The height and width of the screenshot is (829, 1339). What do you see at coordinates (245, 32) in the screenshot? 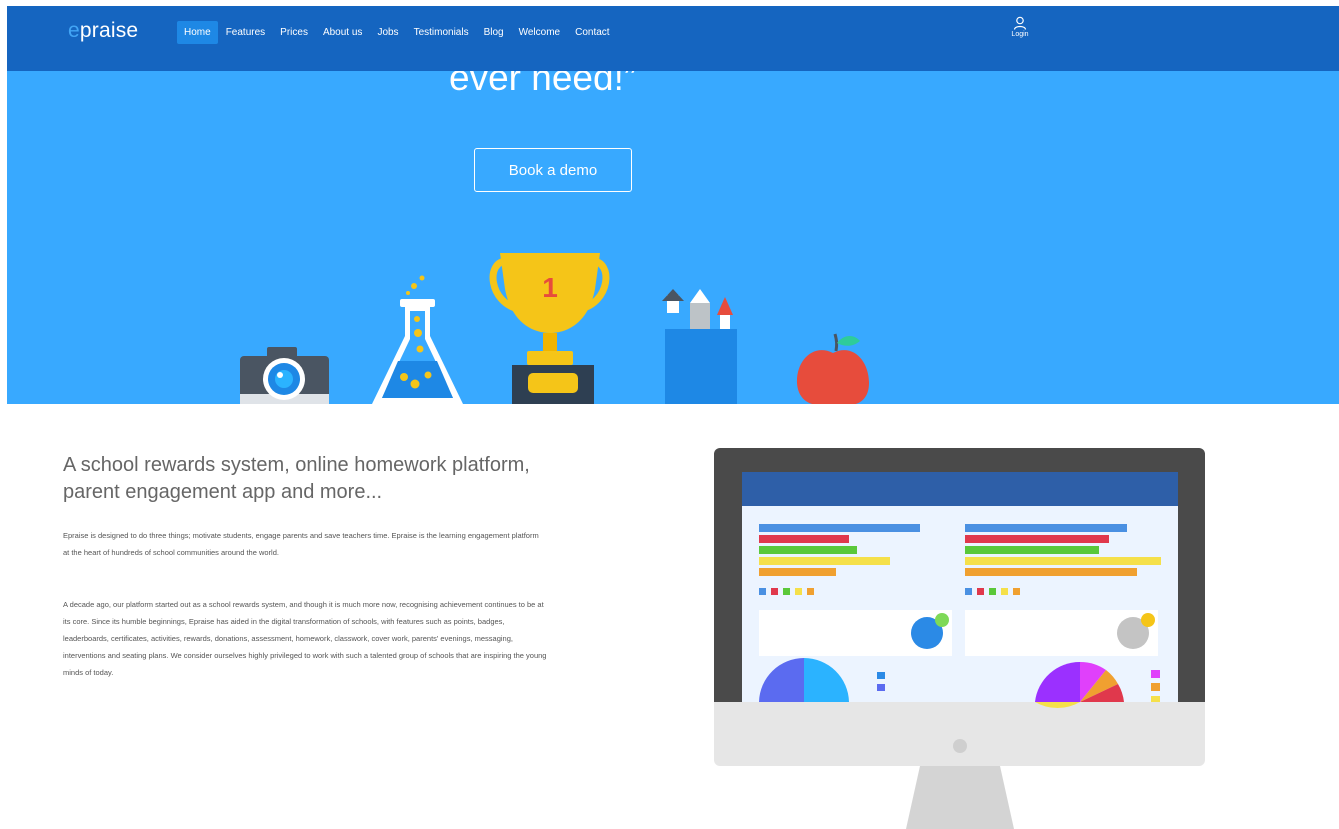
I see `nav-item-features: Features` at bounding box center [245, 32].